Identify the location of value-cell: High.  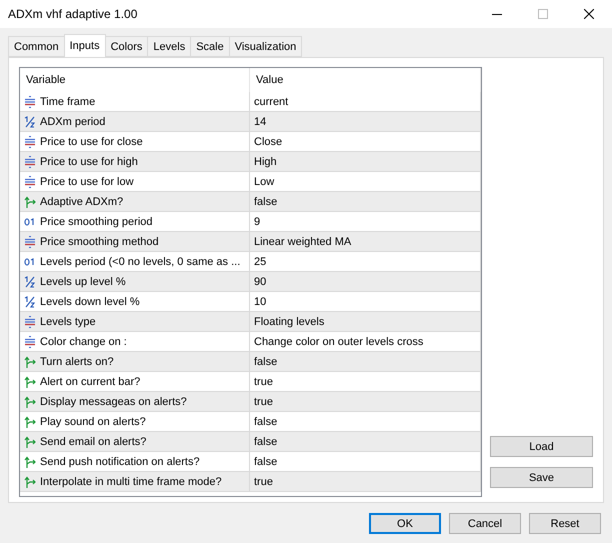
(365, 161).